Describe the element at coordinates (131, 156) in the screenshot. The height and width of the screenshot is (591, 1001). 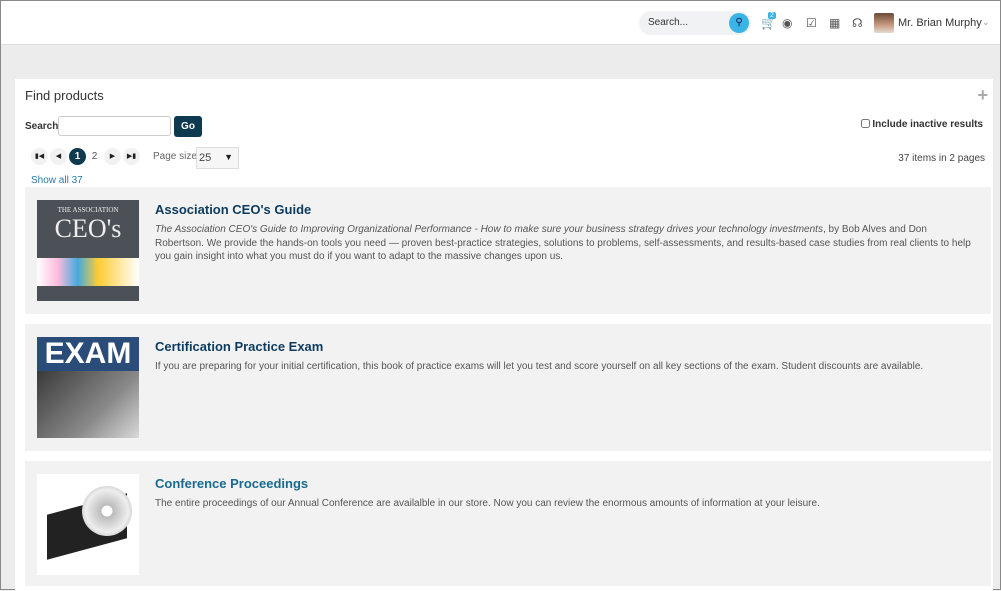
I see `last-page-button: ▶▮` at that location.